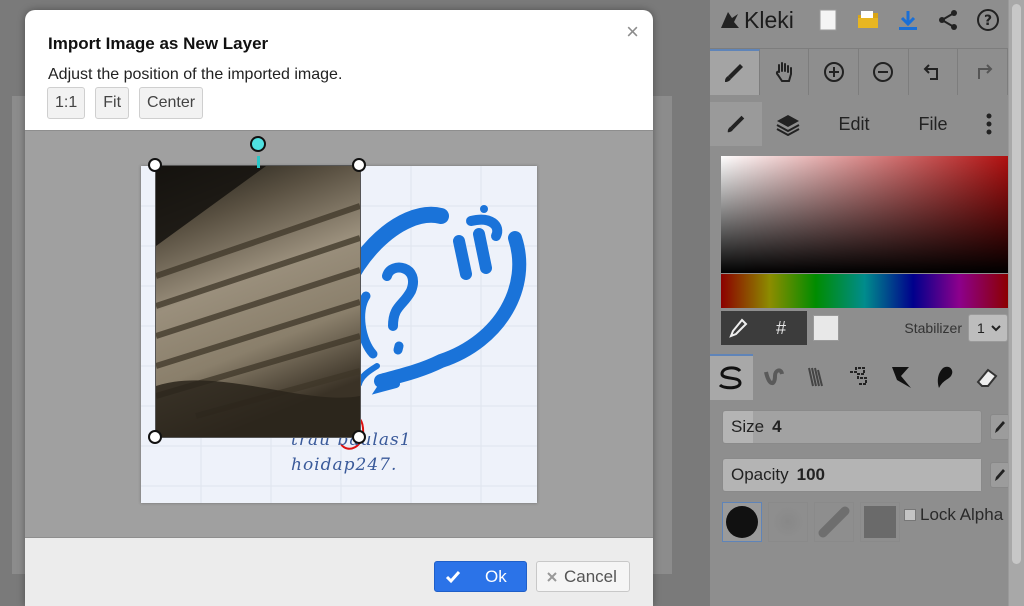  Describe the element at coordinates (981, 328) in the screenshot. I see `stabilizer-value: 1` at that location.